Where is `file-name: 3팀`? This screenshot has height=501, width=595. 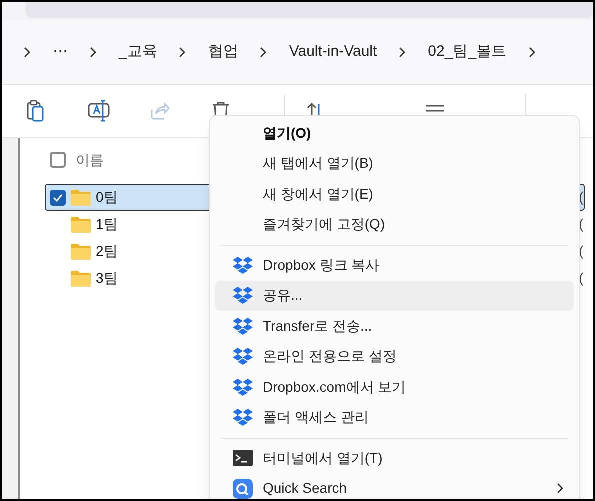
file-name: 3팀 is located at coordinates (107, 278).